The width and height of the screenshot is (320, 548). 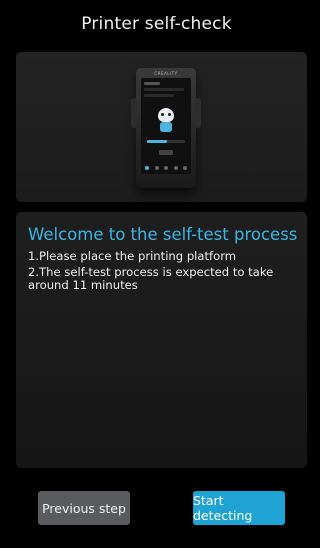 I want to click on device-brand-logo: CREALITY, so click(x=166, y=73).